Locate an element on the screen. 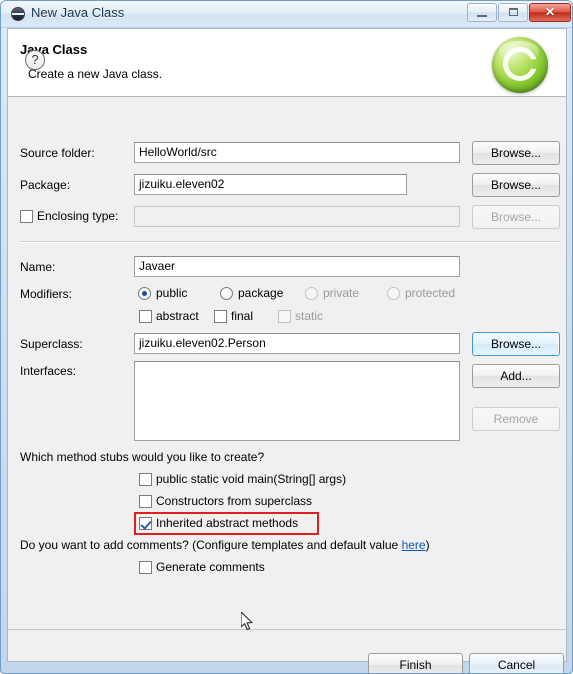 The image size is (573, 674). interfaces-label: Interfaces: is located at coordinates (48, 371).